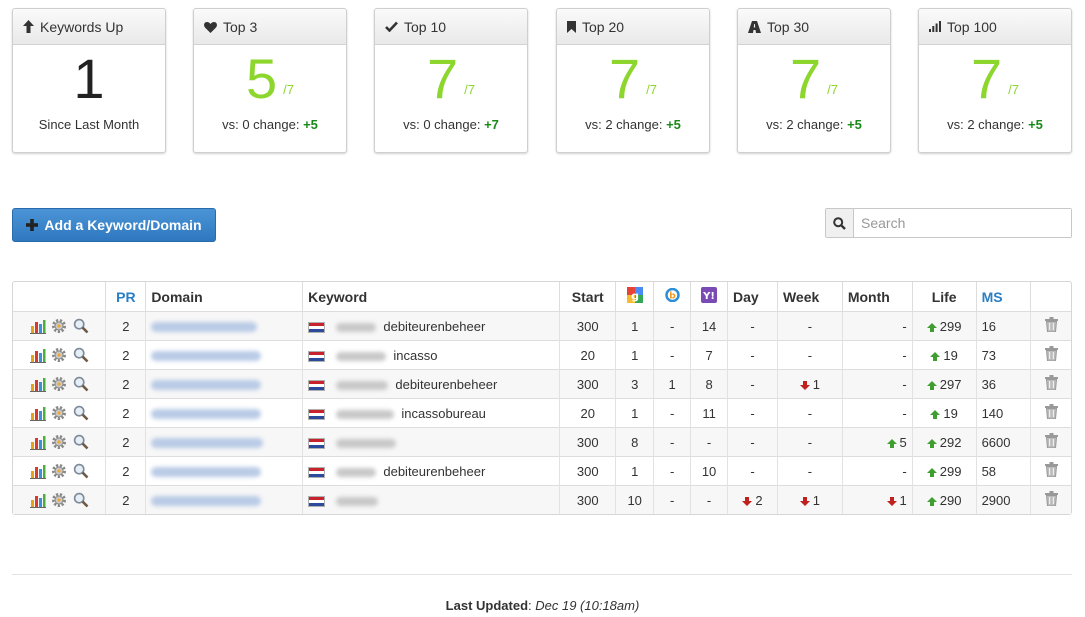  What do you see at coordinates (210, 27) in the screenshot?
I see `heart-icon` at bounding box center [210, 27].